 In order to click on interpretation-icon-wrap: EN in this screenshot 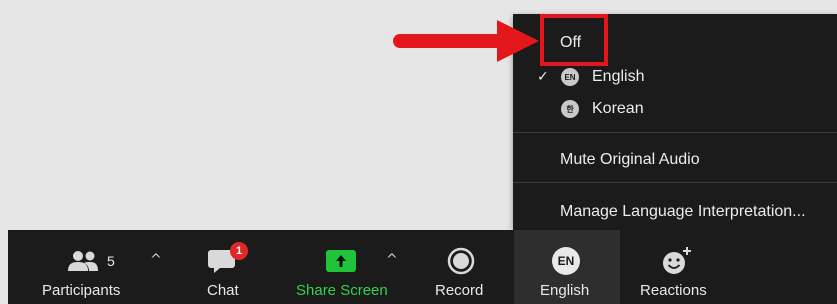, I will do `click(566, 261)`.